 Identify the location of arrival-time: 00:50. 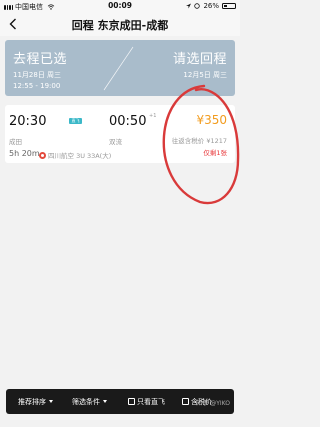
(128, 121).